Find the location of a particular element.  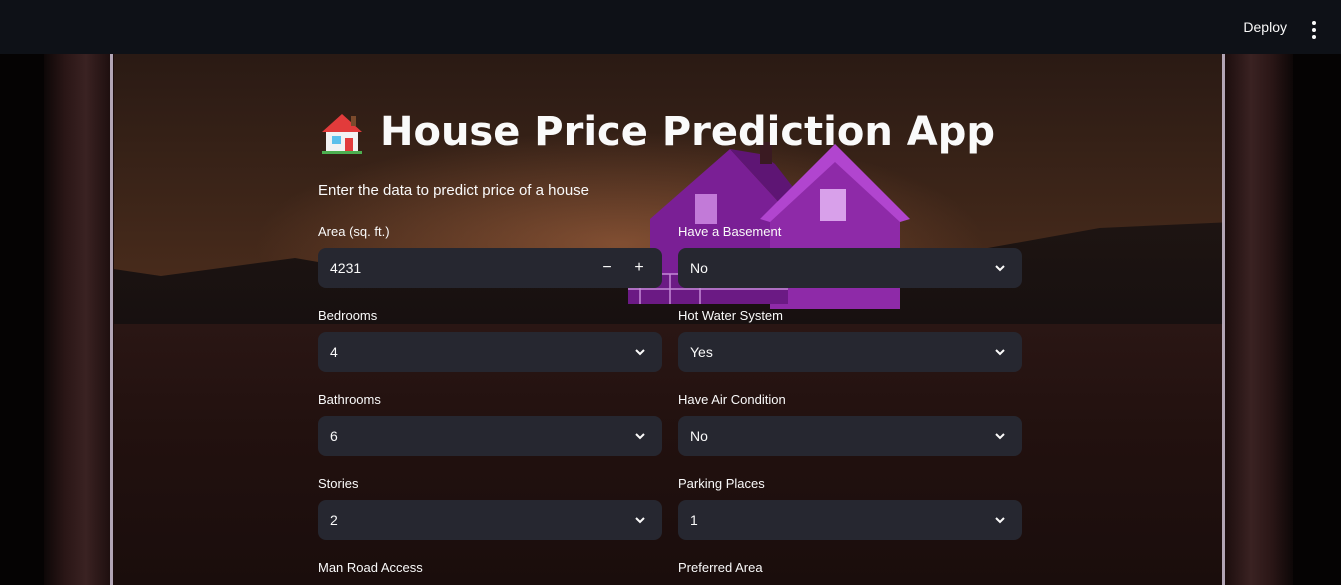

bathrooms-value: 6 is located at coordinates (334, 436).